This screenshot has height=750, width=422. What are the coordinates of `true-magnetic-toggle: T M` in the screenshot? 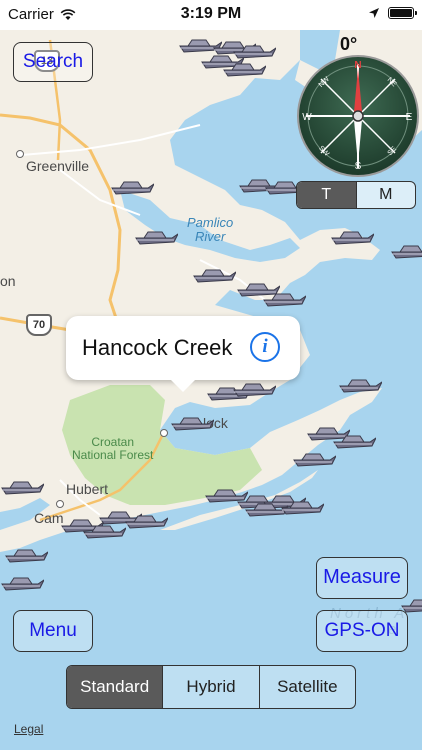 It's located at (356, 195).